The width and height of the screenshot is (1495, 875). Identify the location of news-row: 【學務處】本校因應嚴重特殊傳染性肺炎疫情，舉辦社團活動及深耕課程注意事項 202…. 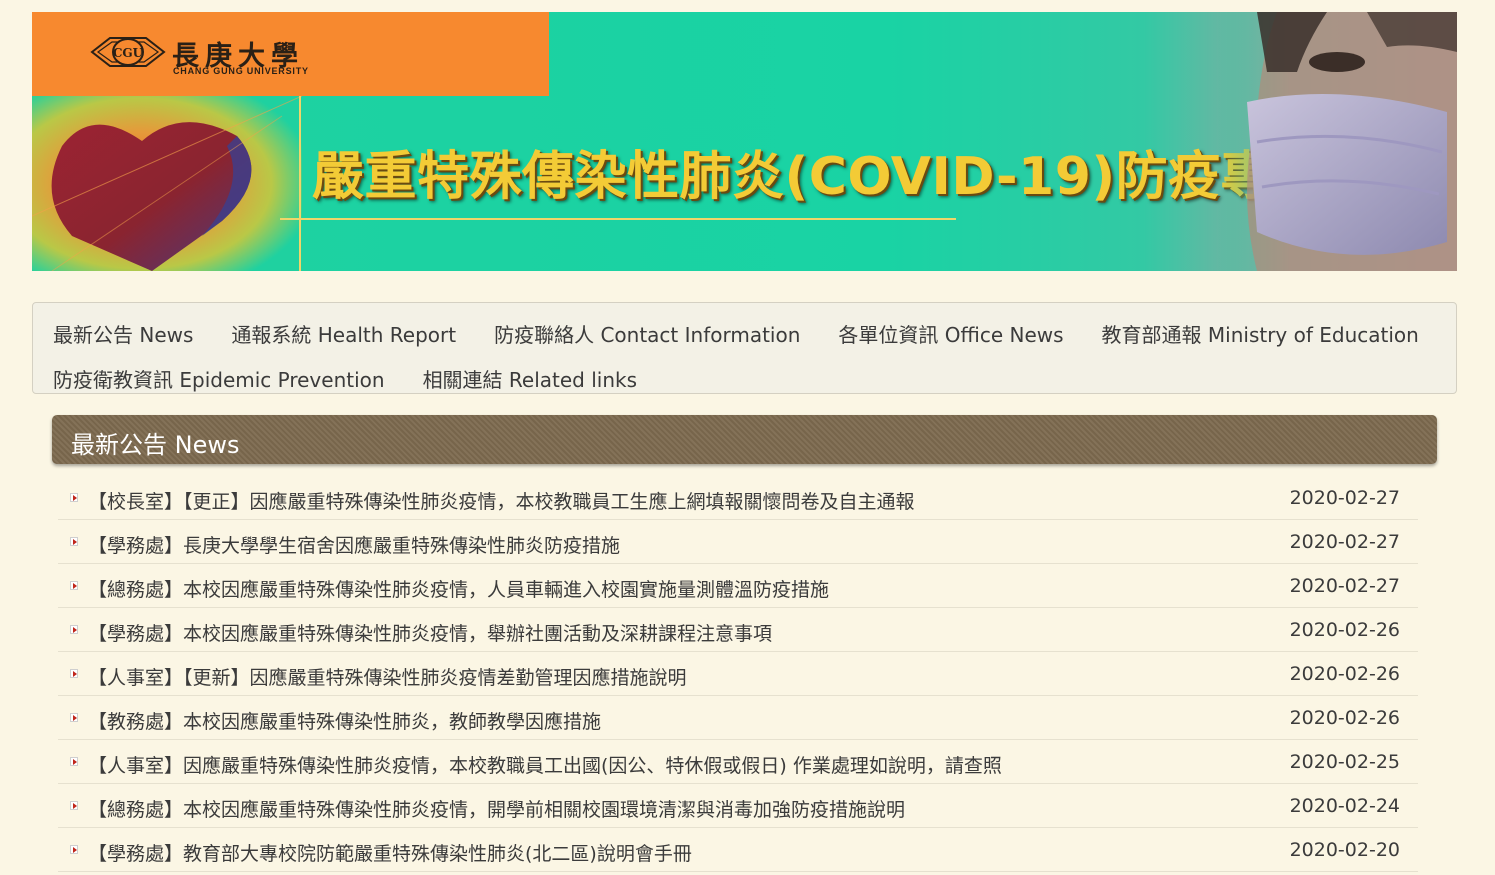
(738, 630).